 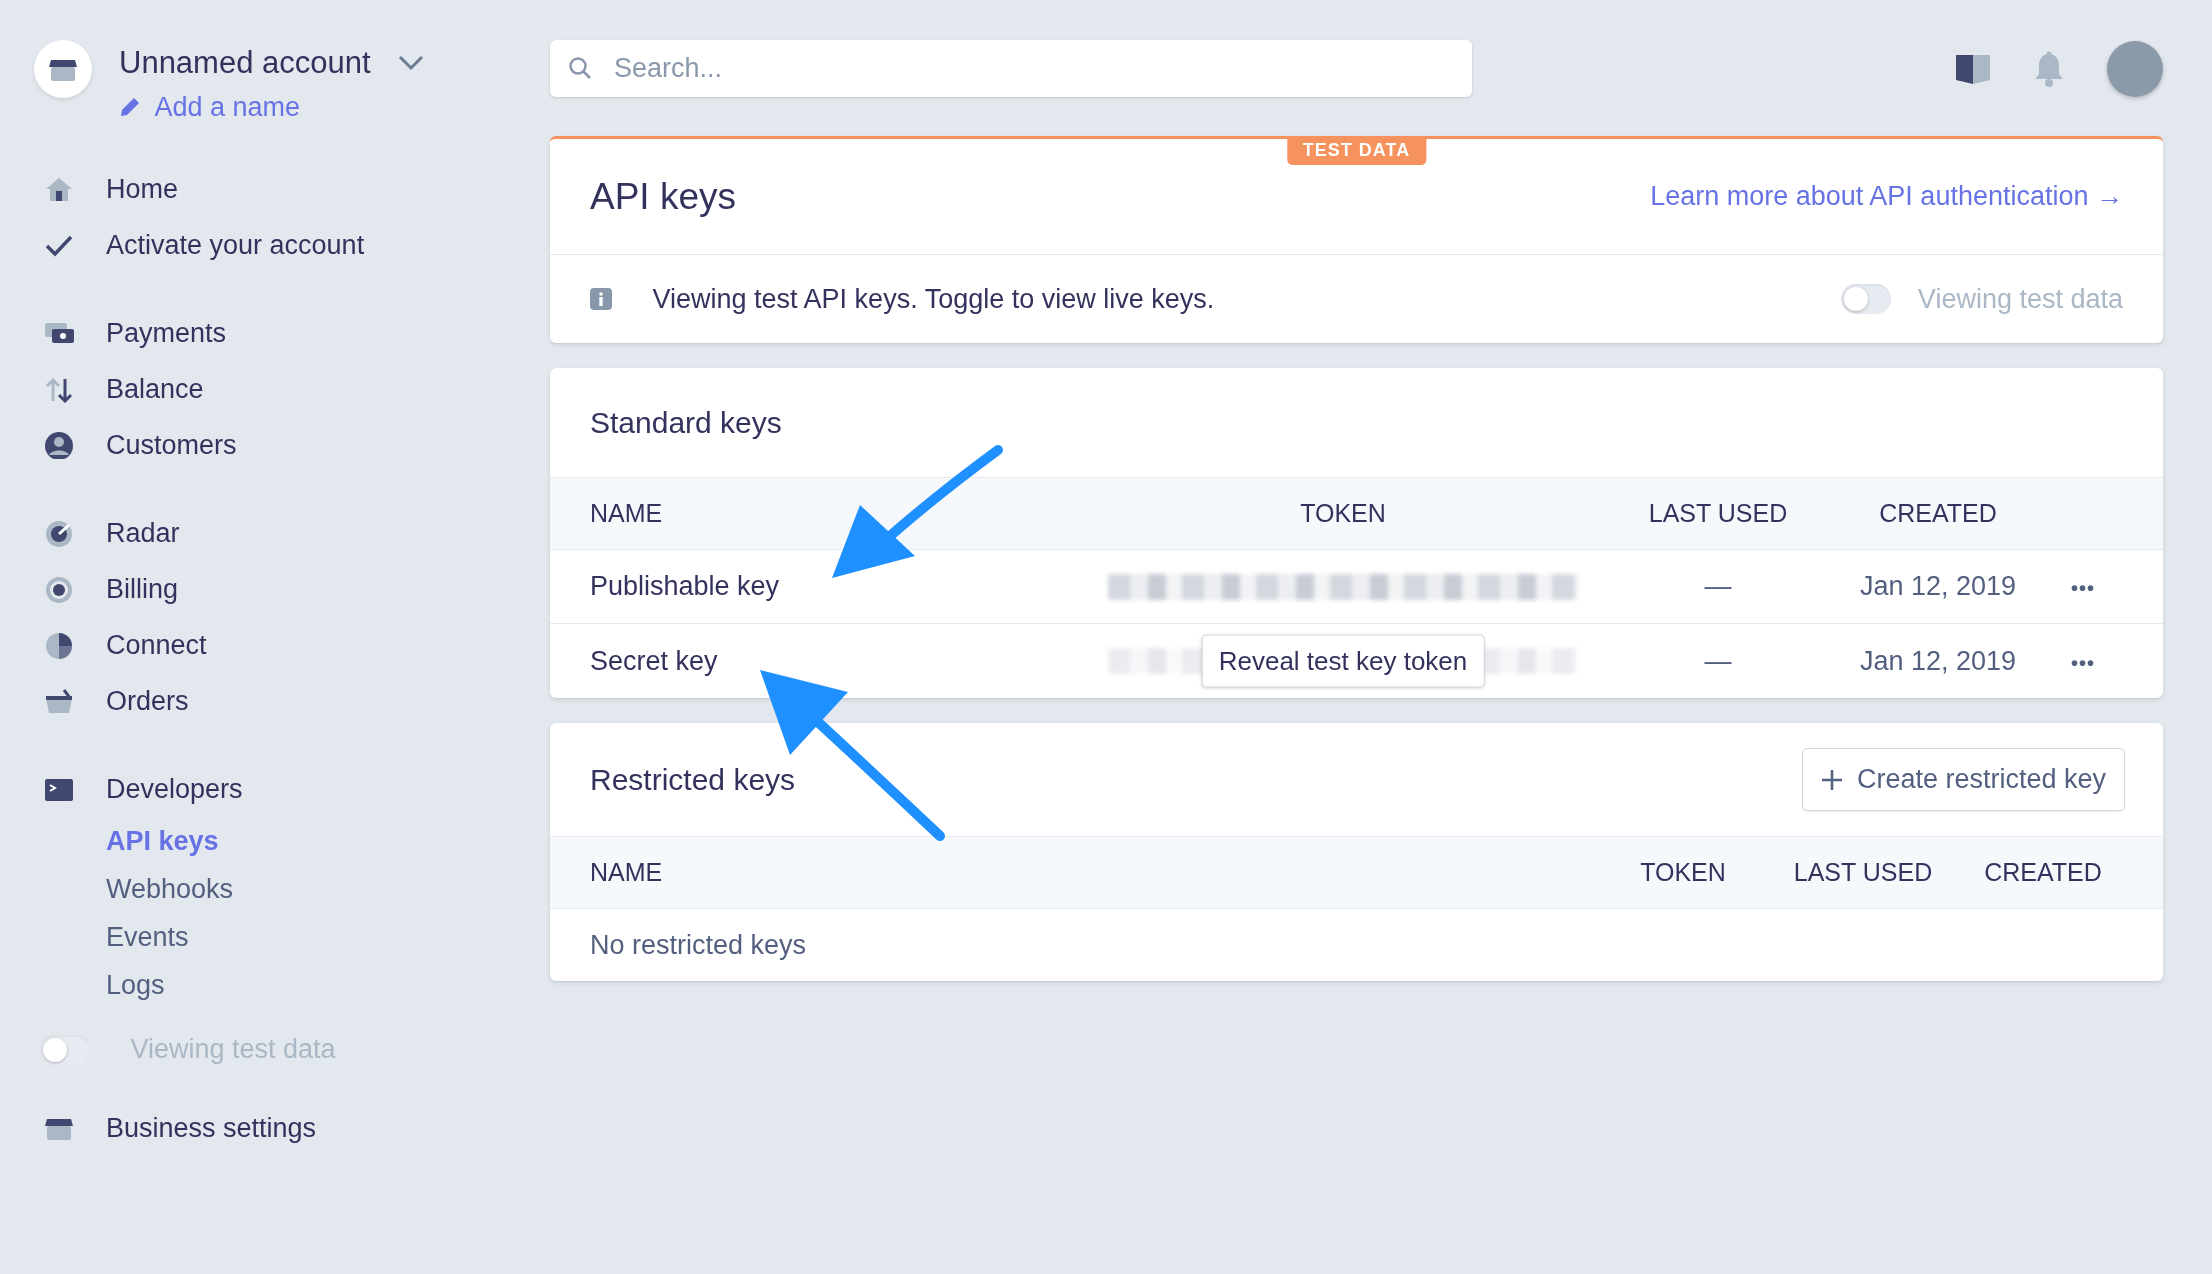 I want to click on pie-icon, so click(x=59, y=645).